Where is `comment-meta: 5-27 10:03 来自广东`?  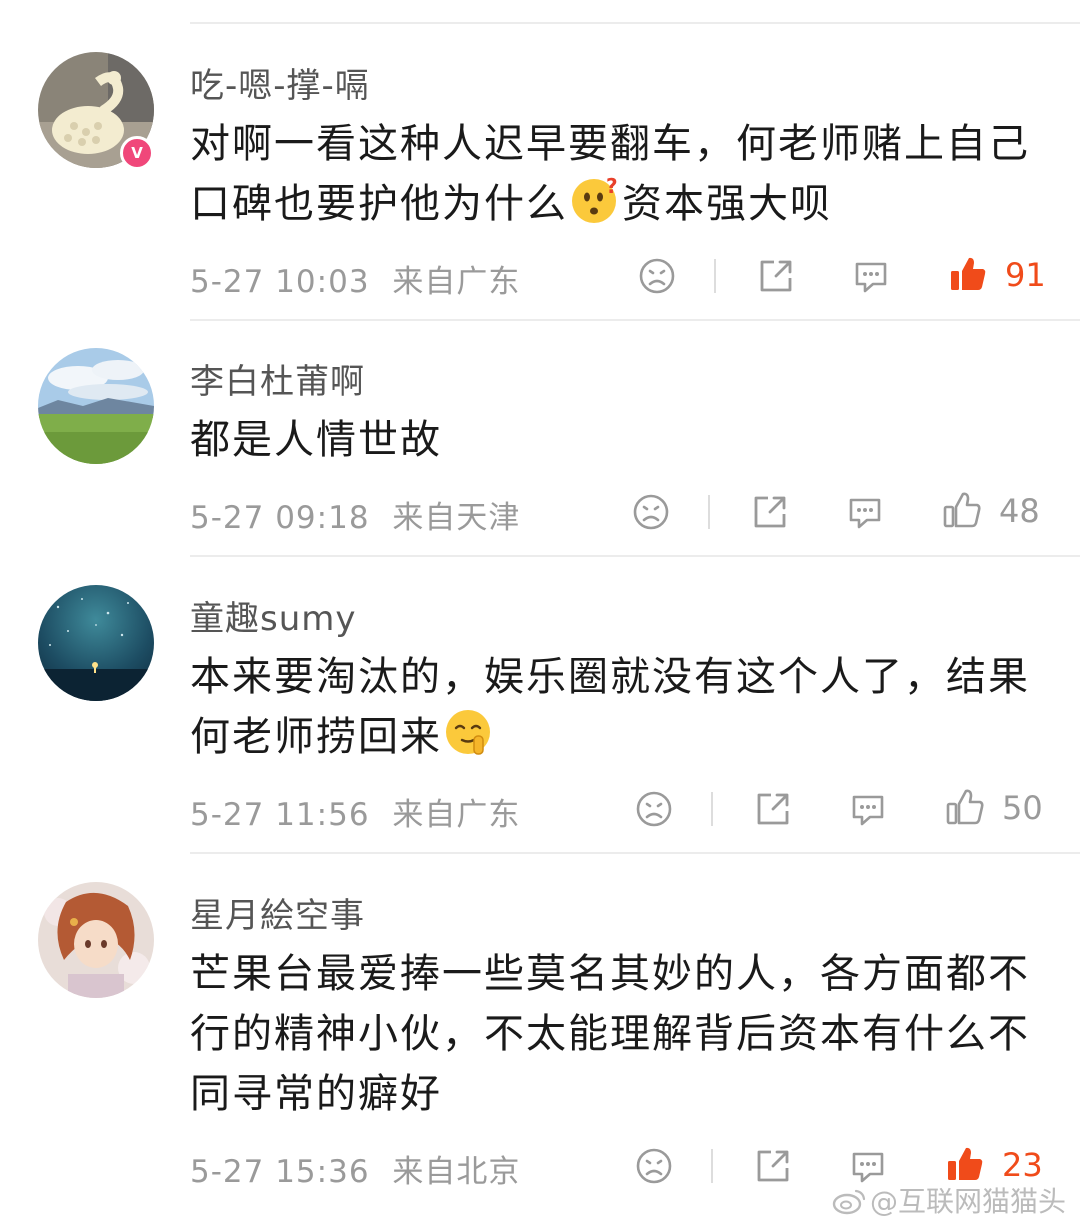
comment-meta: 5-27 10:03 来自广东 is located at coordinates (355, 278).